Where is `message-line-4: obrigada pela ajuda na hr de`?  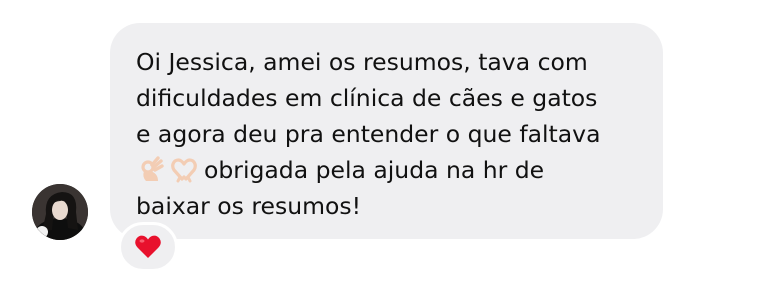
message-line-4: obrigada pela ajuda na hr de is located at coordinates (374, 170).